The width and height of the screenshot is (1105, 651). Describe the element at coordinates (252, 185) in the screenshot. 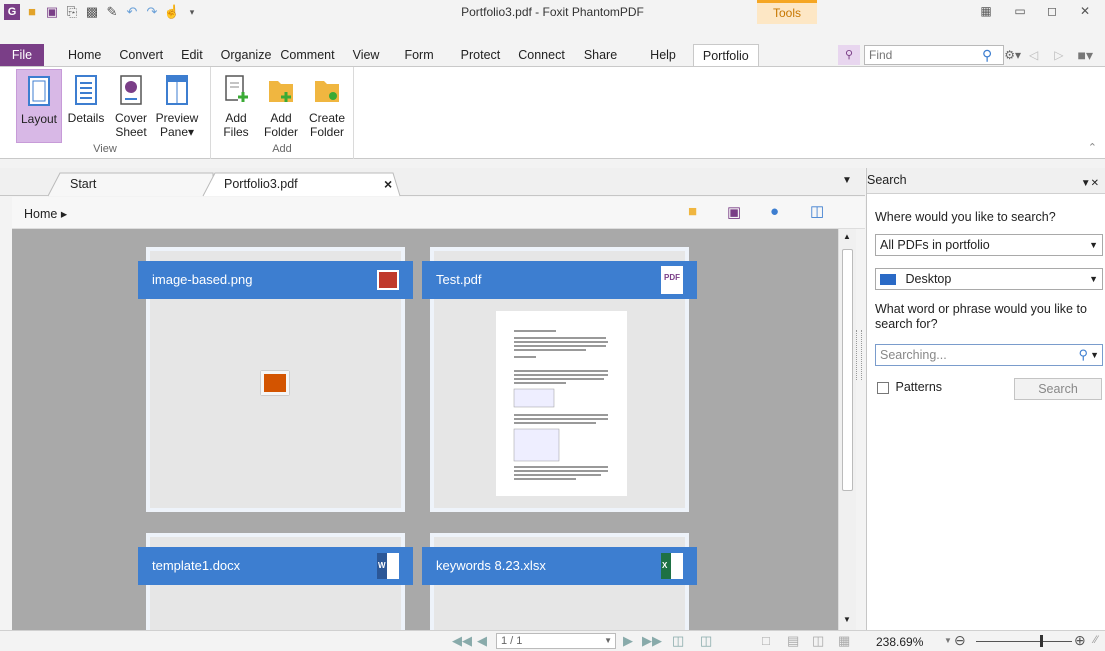

I see `tab-portfolio3: Portfolio3.pdf` at that location.